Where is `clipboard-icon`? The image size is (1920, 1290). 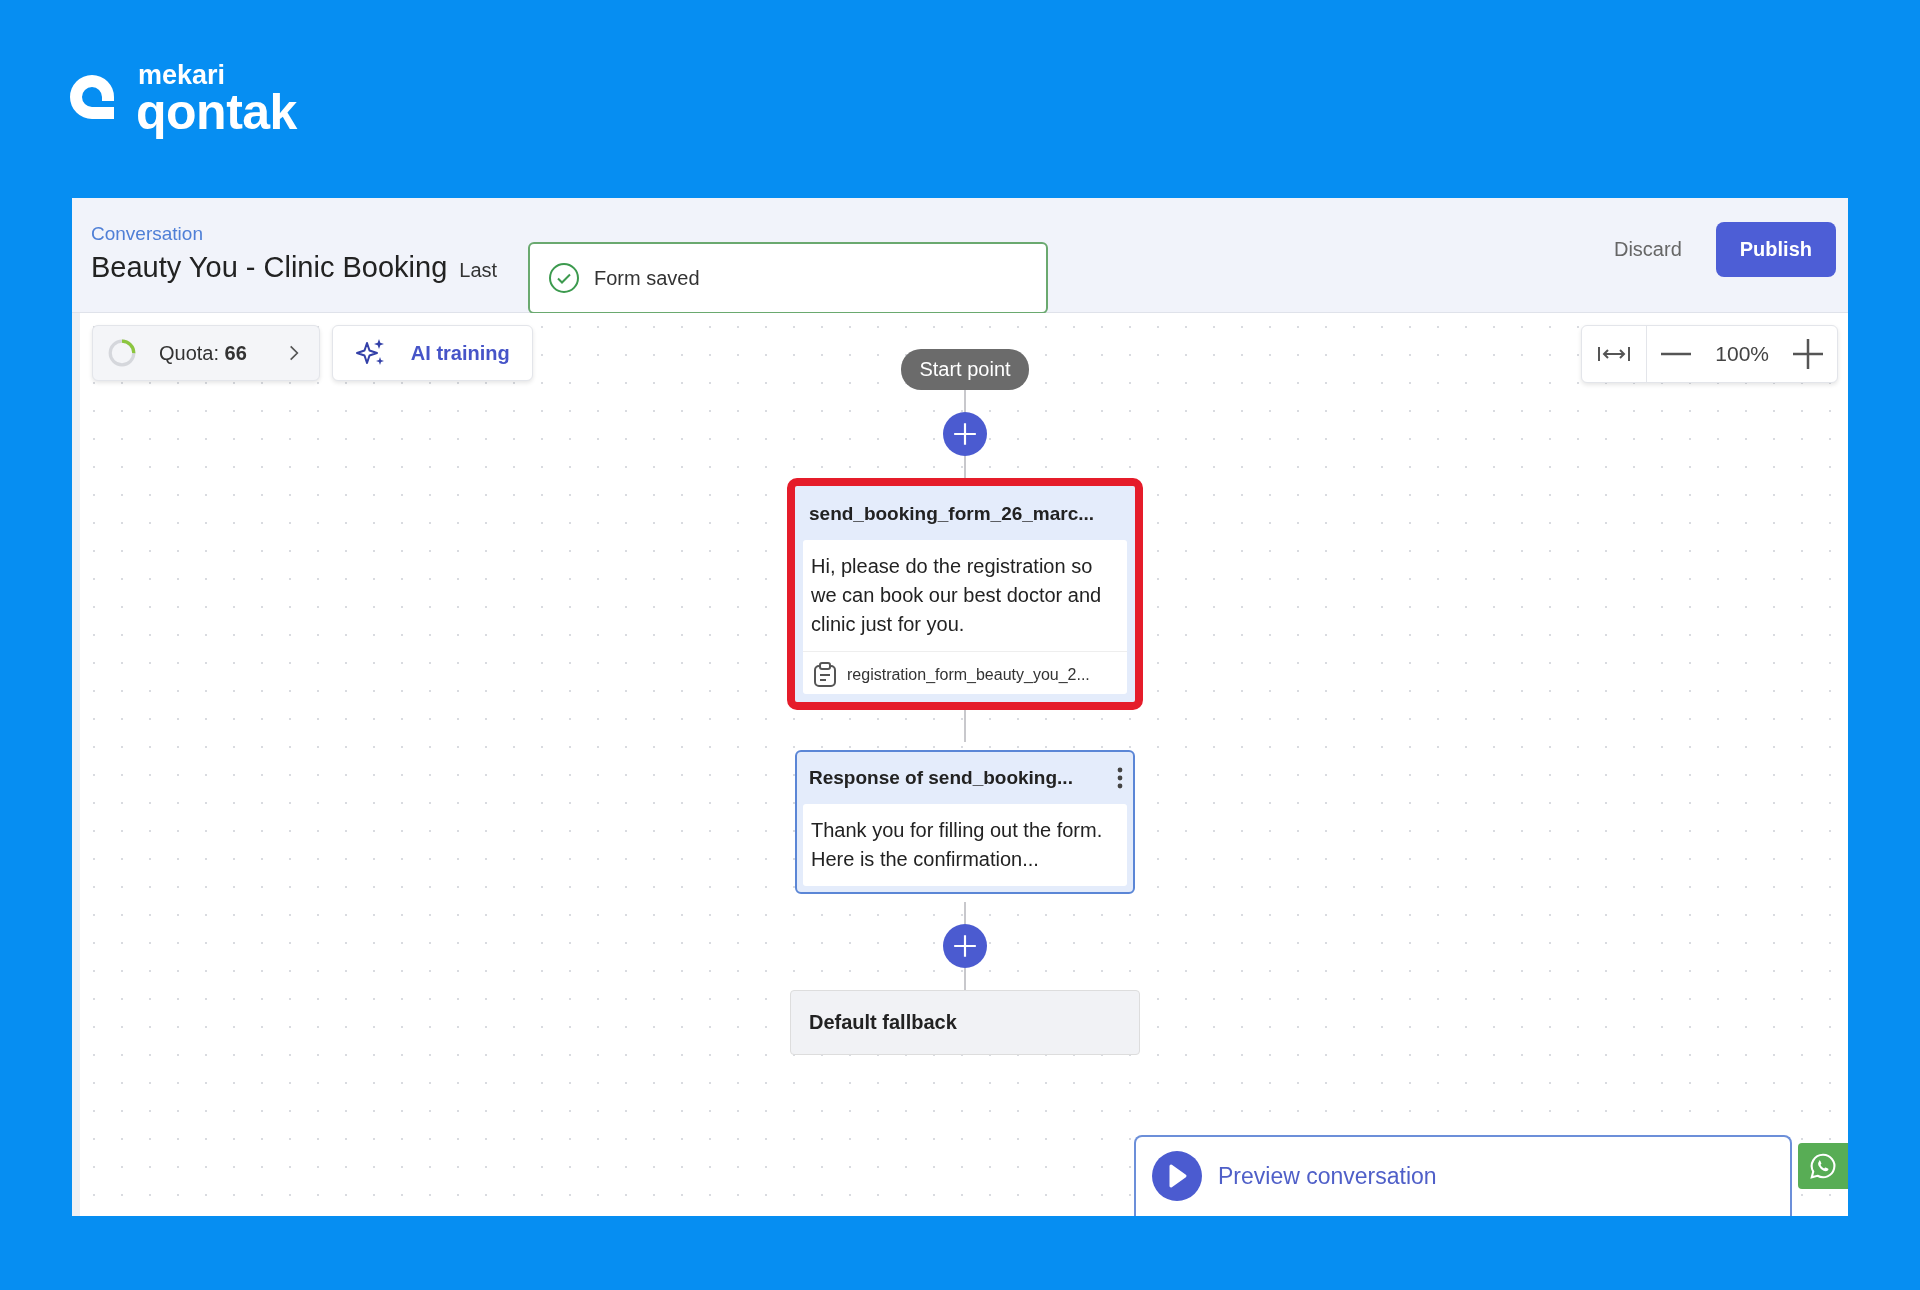 clipboard-icon is located at coordinates (825, 675).